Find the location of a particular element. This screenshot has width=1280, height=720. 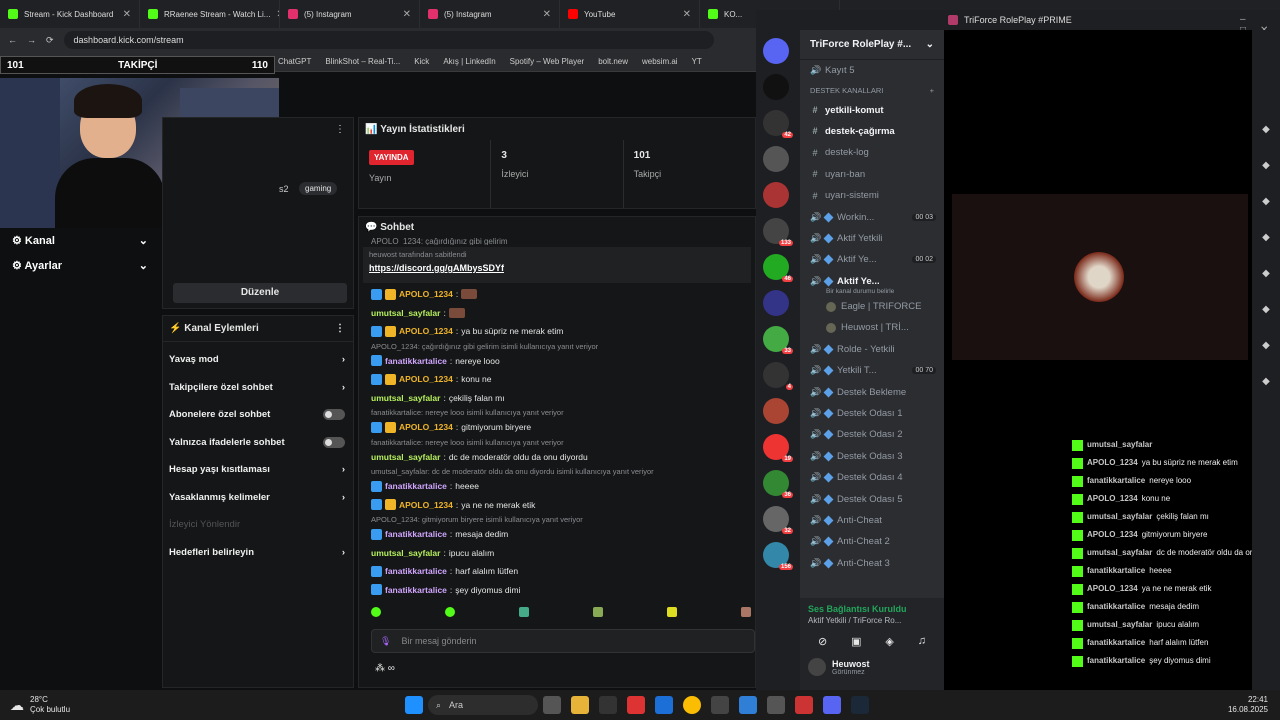

channel-item: 🔊 Yetkili T... 00 70 is located at coordinates (872, 370).